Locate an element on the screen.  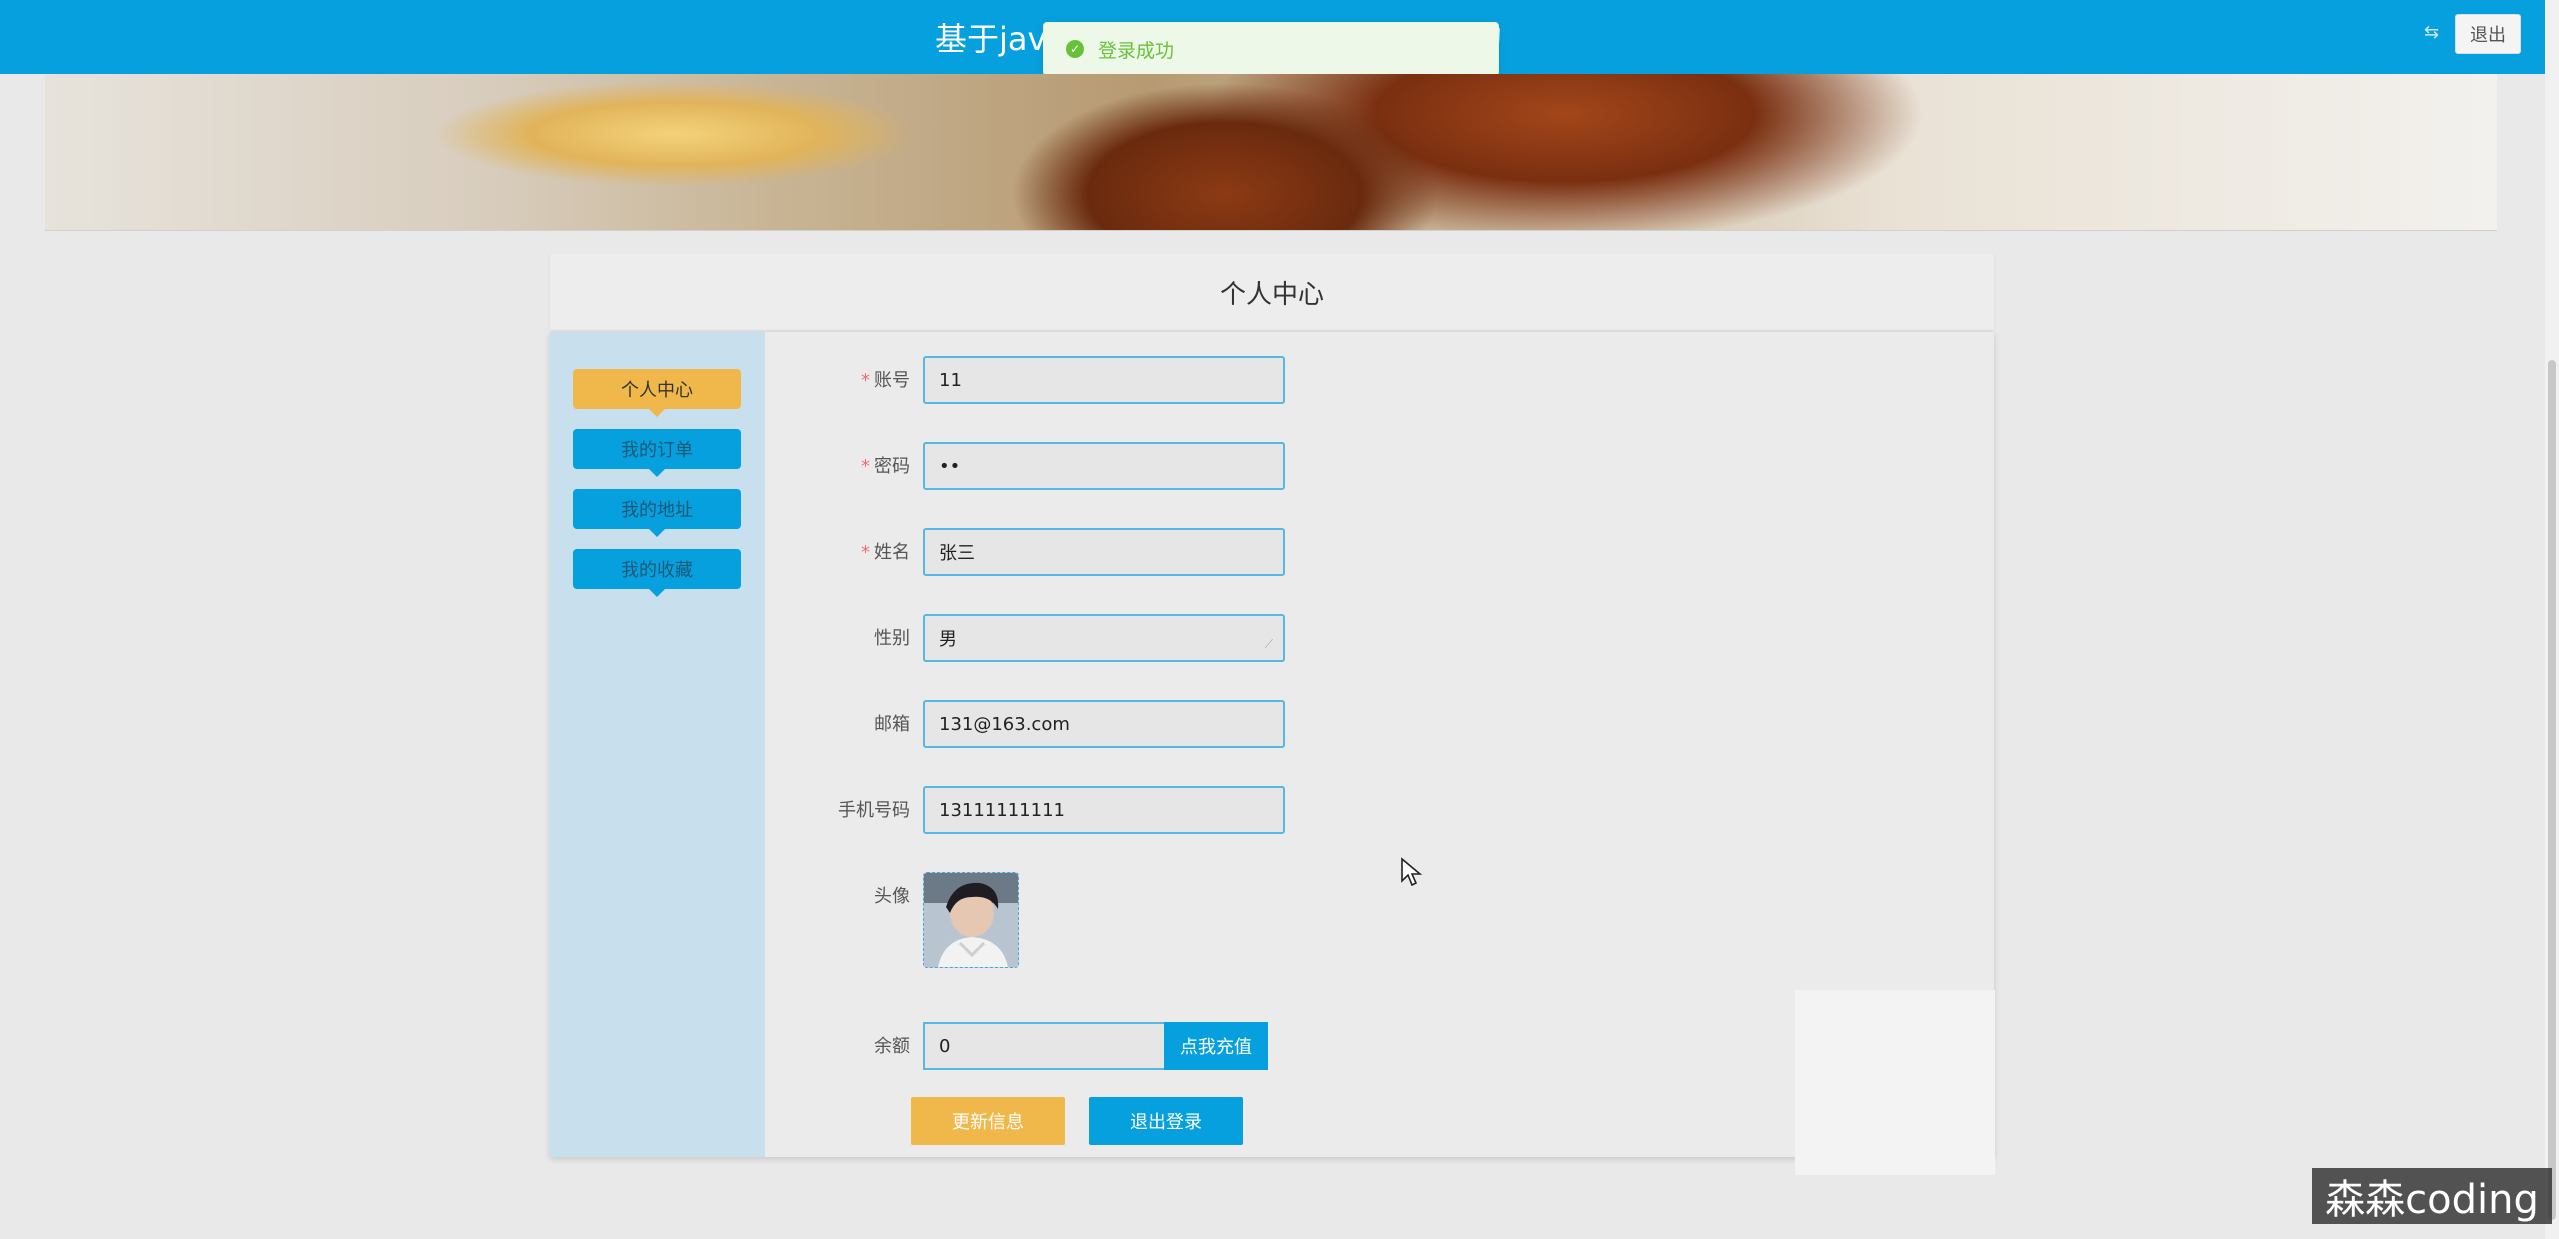
phone-input: 13111111111 is located at coordinates (1104, 810).